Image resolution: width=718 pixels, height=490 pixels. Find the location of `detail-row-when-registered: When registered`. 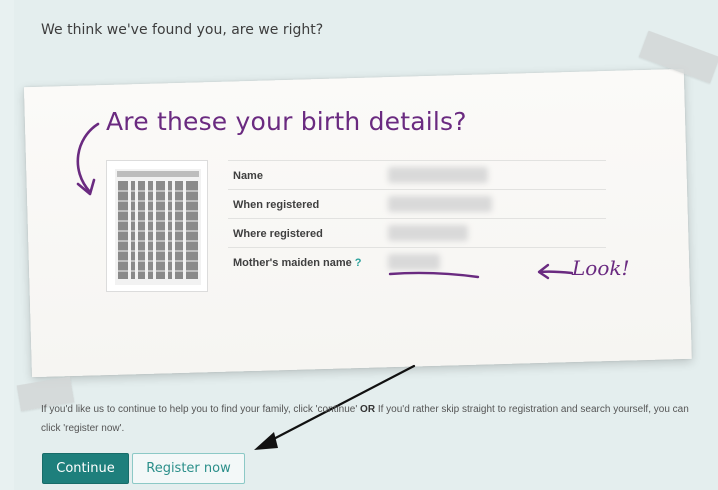

detail-row-when-registered: When registered is located at coordinates (417, 203).